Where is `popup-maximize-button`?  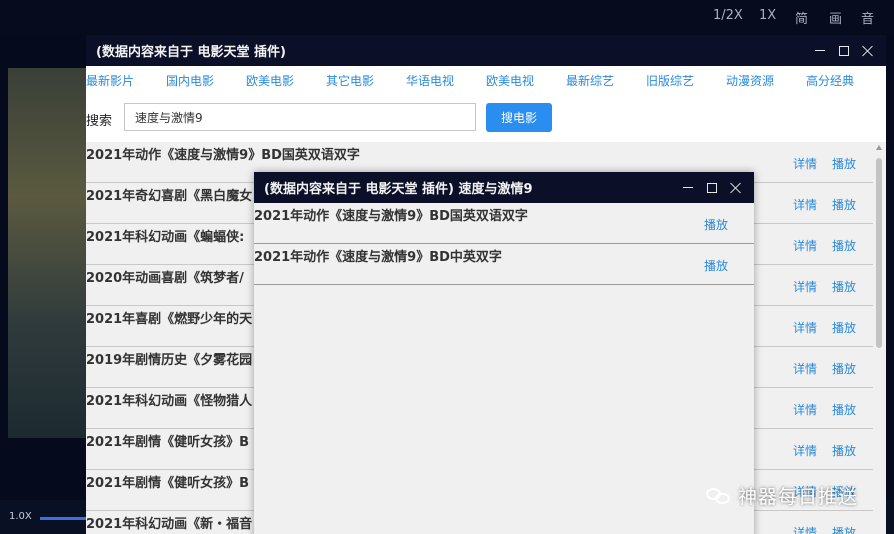
popup-maximize-button is located at coordinates (712, 188).